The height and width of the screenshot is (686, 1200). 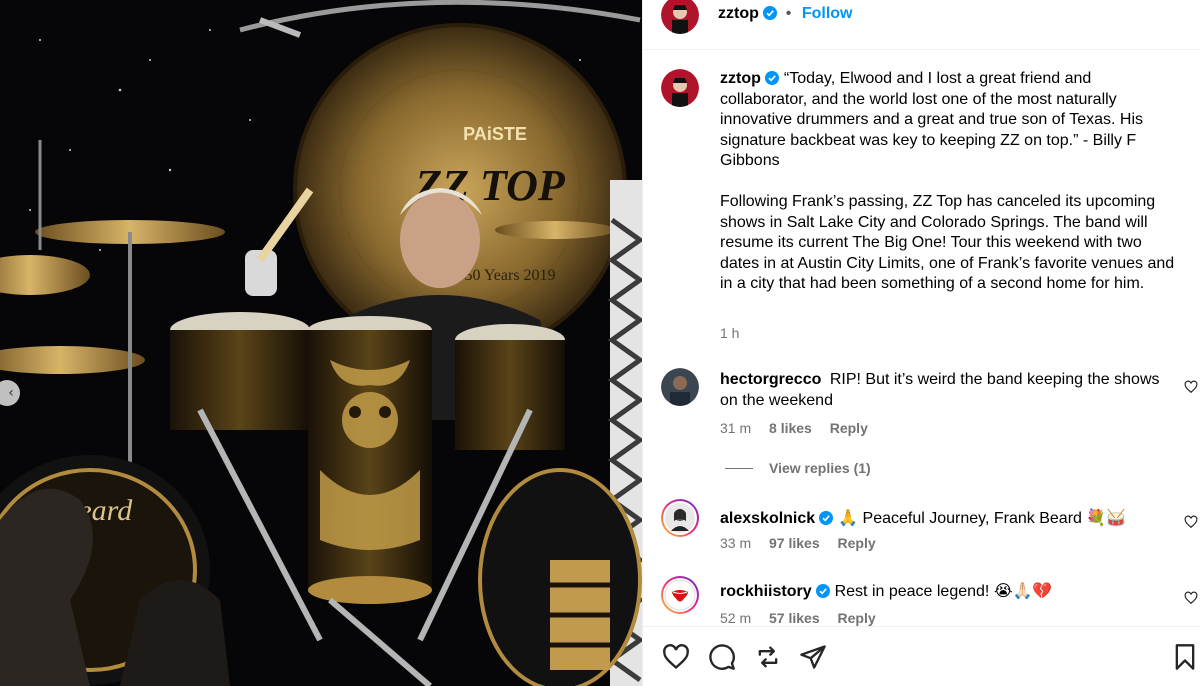 I want to click on bookmark-icon, so click(x=1185, y=657).